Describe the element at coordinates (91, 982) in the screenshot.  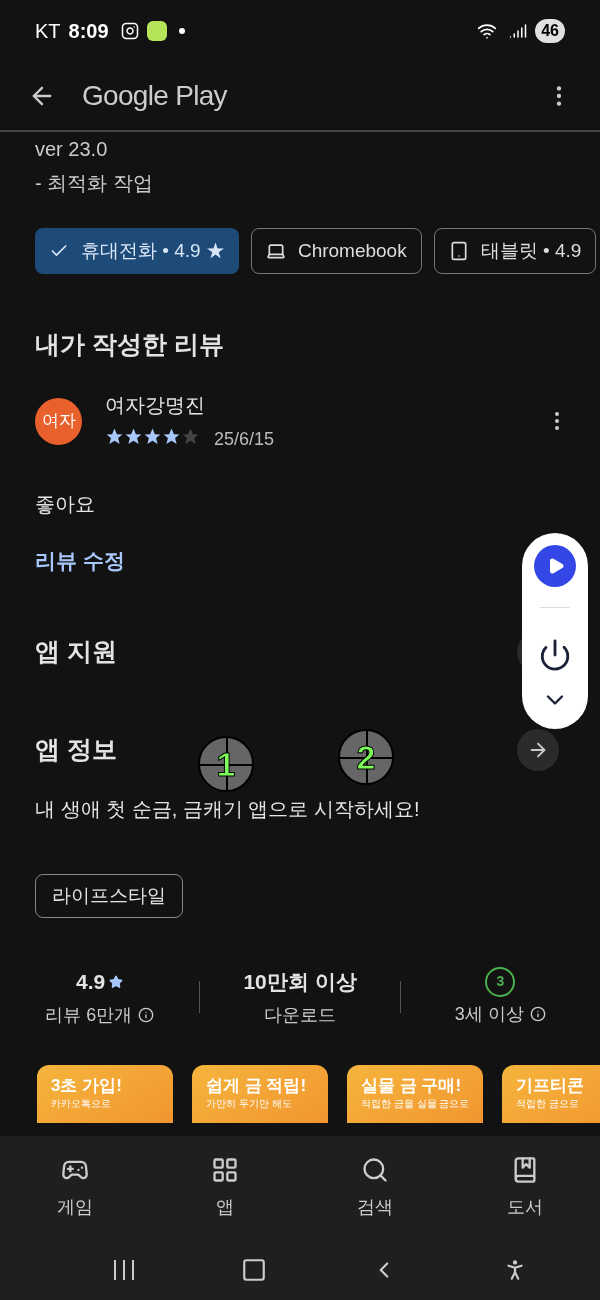
I see `stat-value: 4.9` at that location.